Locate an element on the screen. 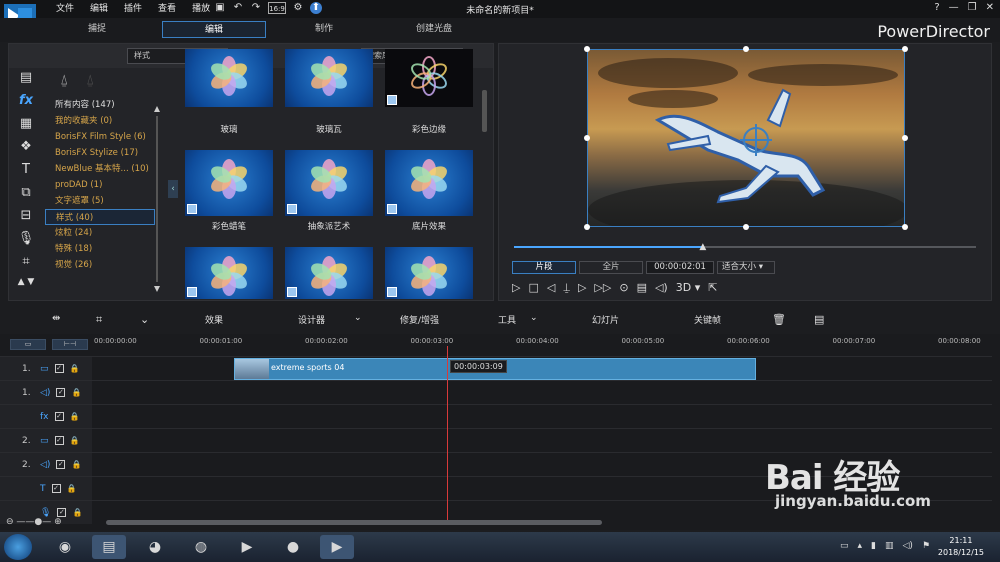 This screenshot has width=1000, height=562. timeline-track: fx ✓ 🔒 is located at coordinates (496, 416).